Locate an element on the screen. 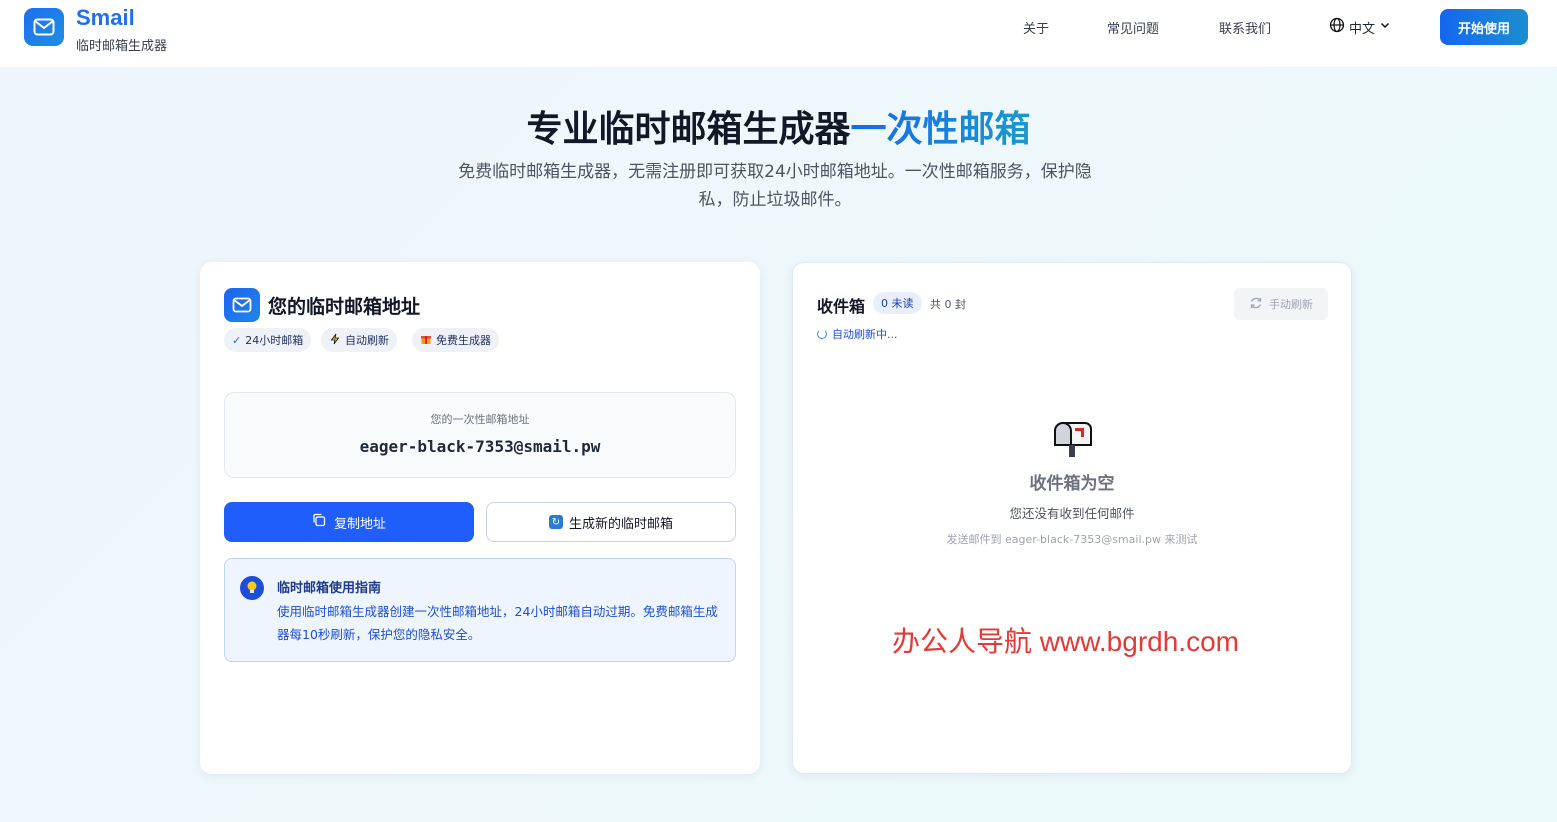 The height and width of the screenshot is (822, 1557). nav-contact: 联系我们 is located at coordinates (1245, 27).